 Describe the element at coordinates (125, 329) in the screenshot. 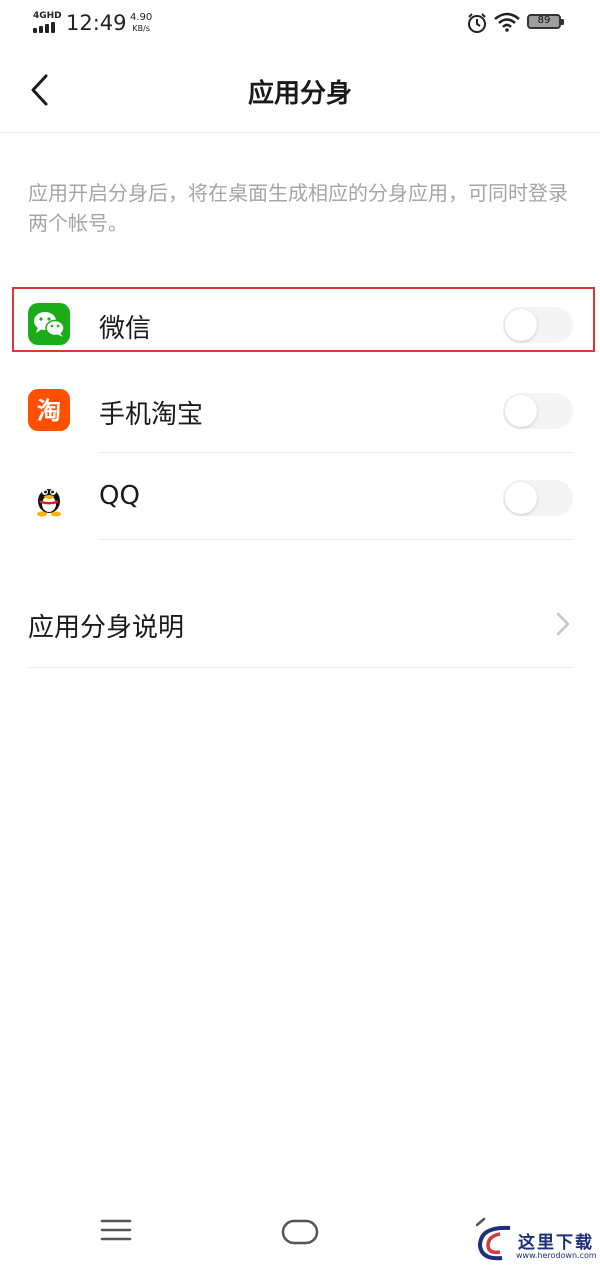

I see `app-name: 微信` at that location.